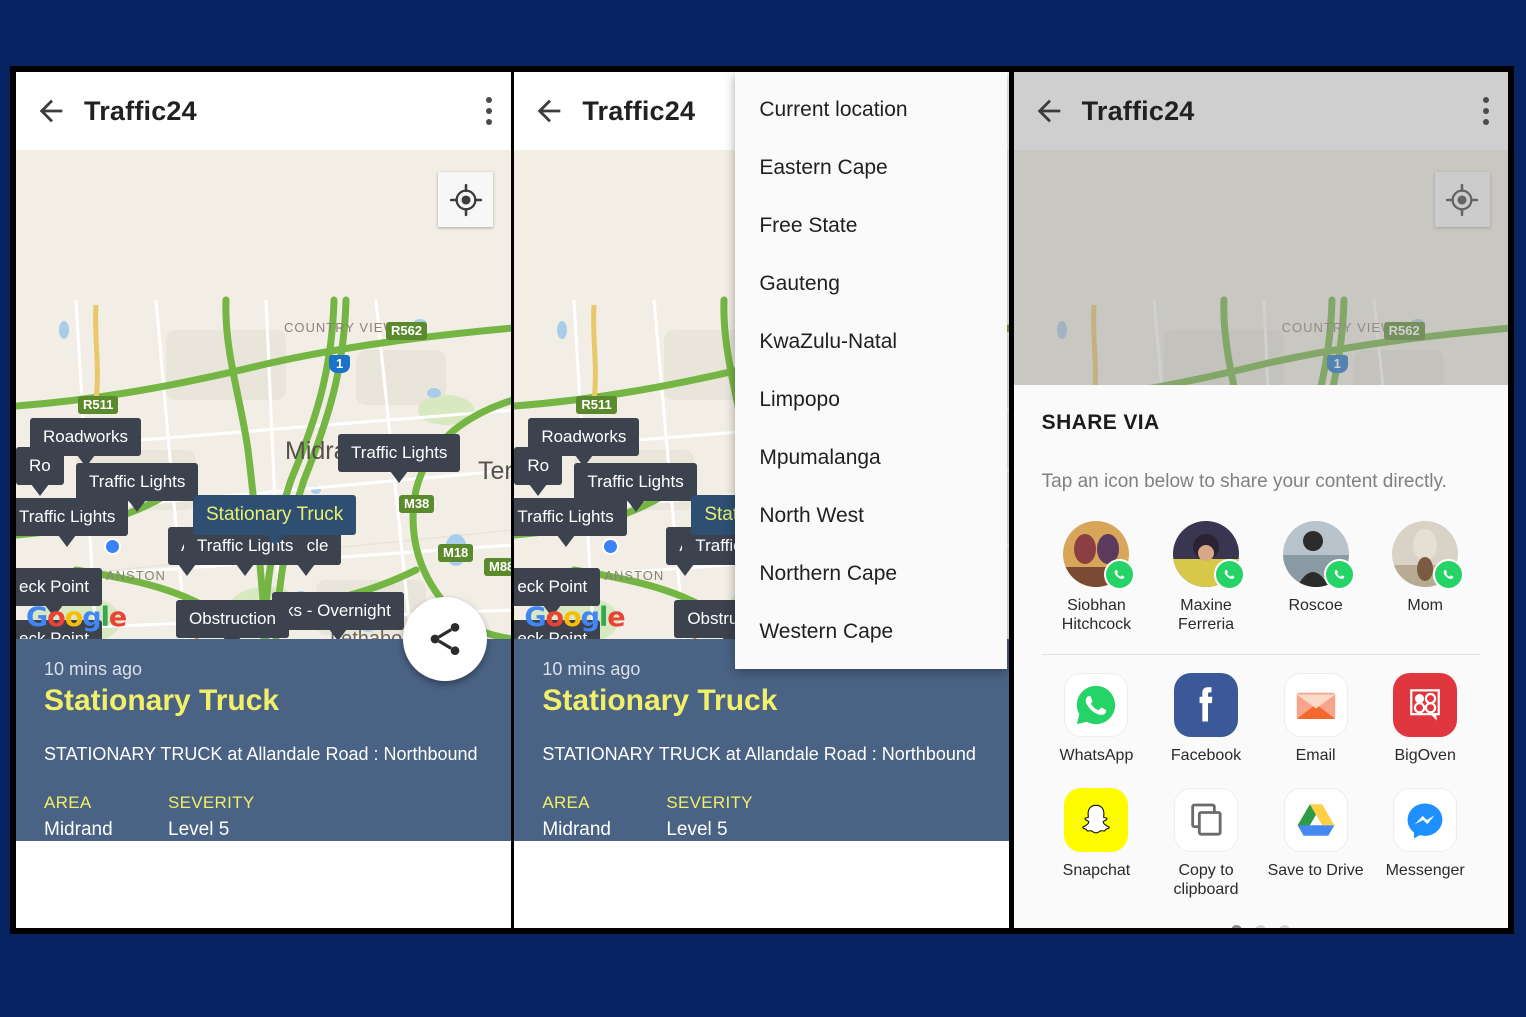 Image resolution: width=1526 pixels, height=1017 pixels. I want to click on copy-icon, so click(1206, 819).